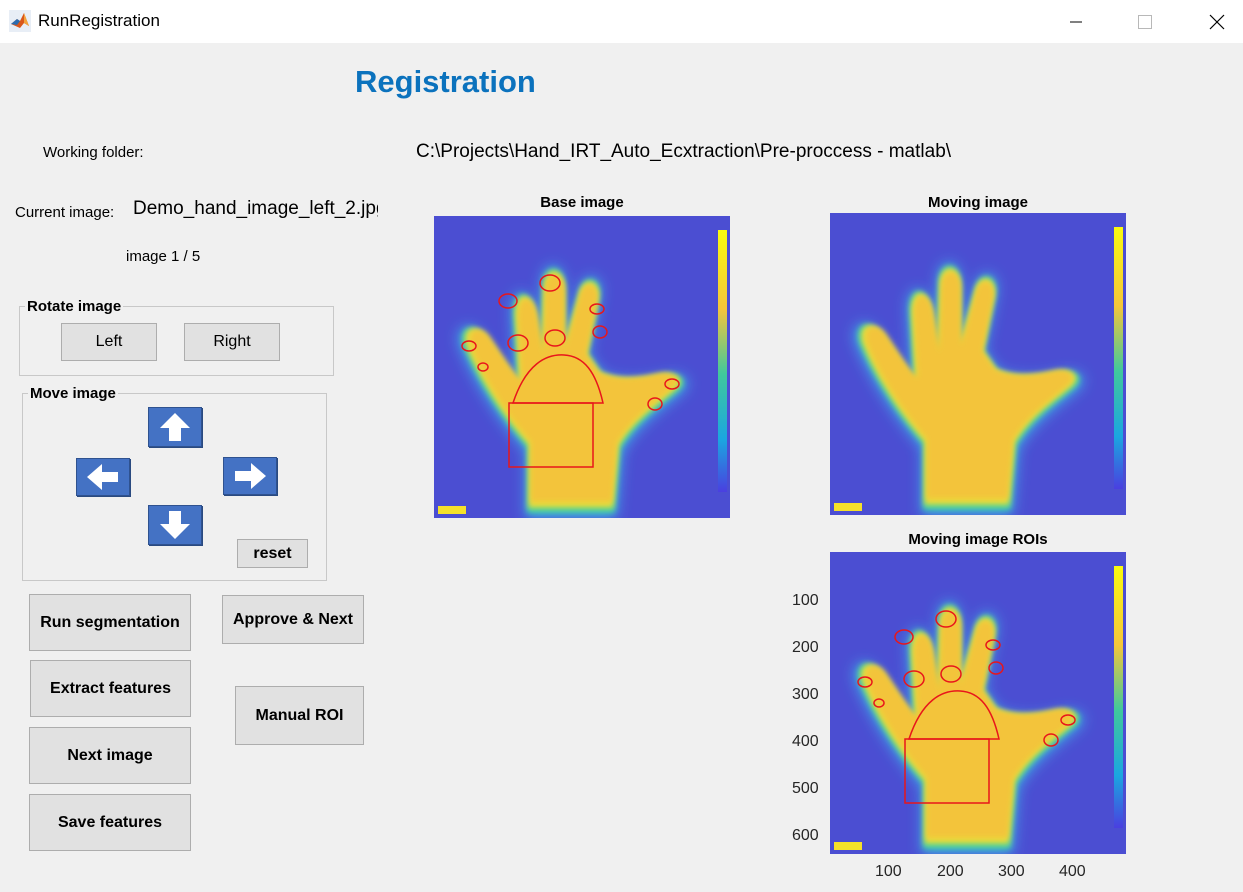 The height and width of the screenshot is (892, 1243). Describe the element at coordinates (621, 21) in the screenshot. I see `window-titlebar: RunRegistration` at that location.